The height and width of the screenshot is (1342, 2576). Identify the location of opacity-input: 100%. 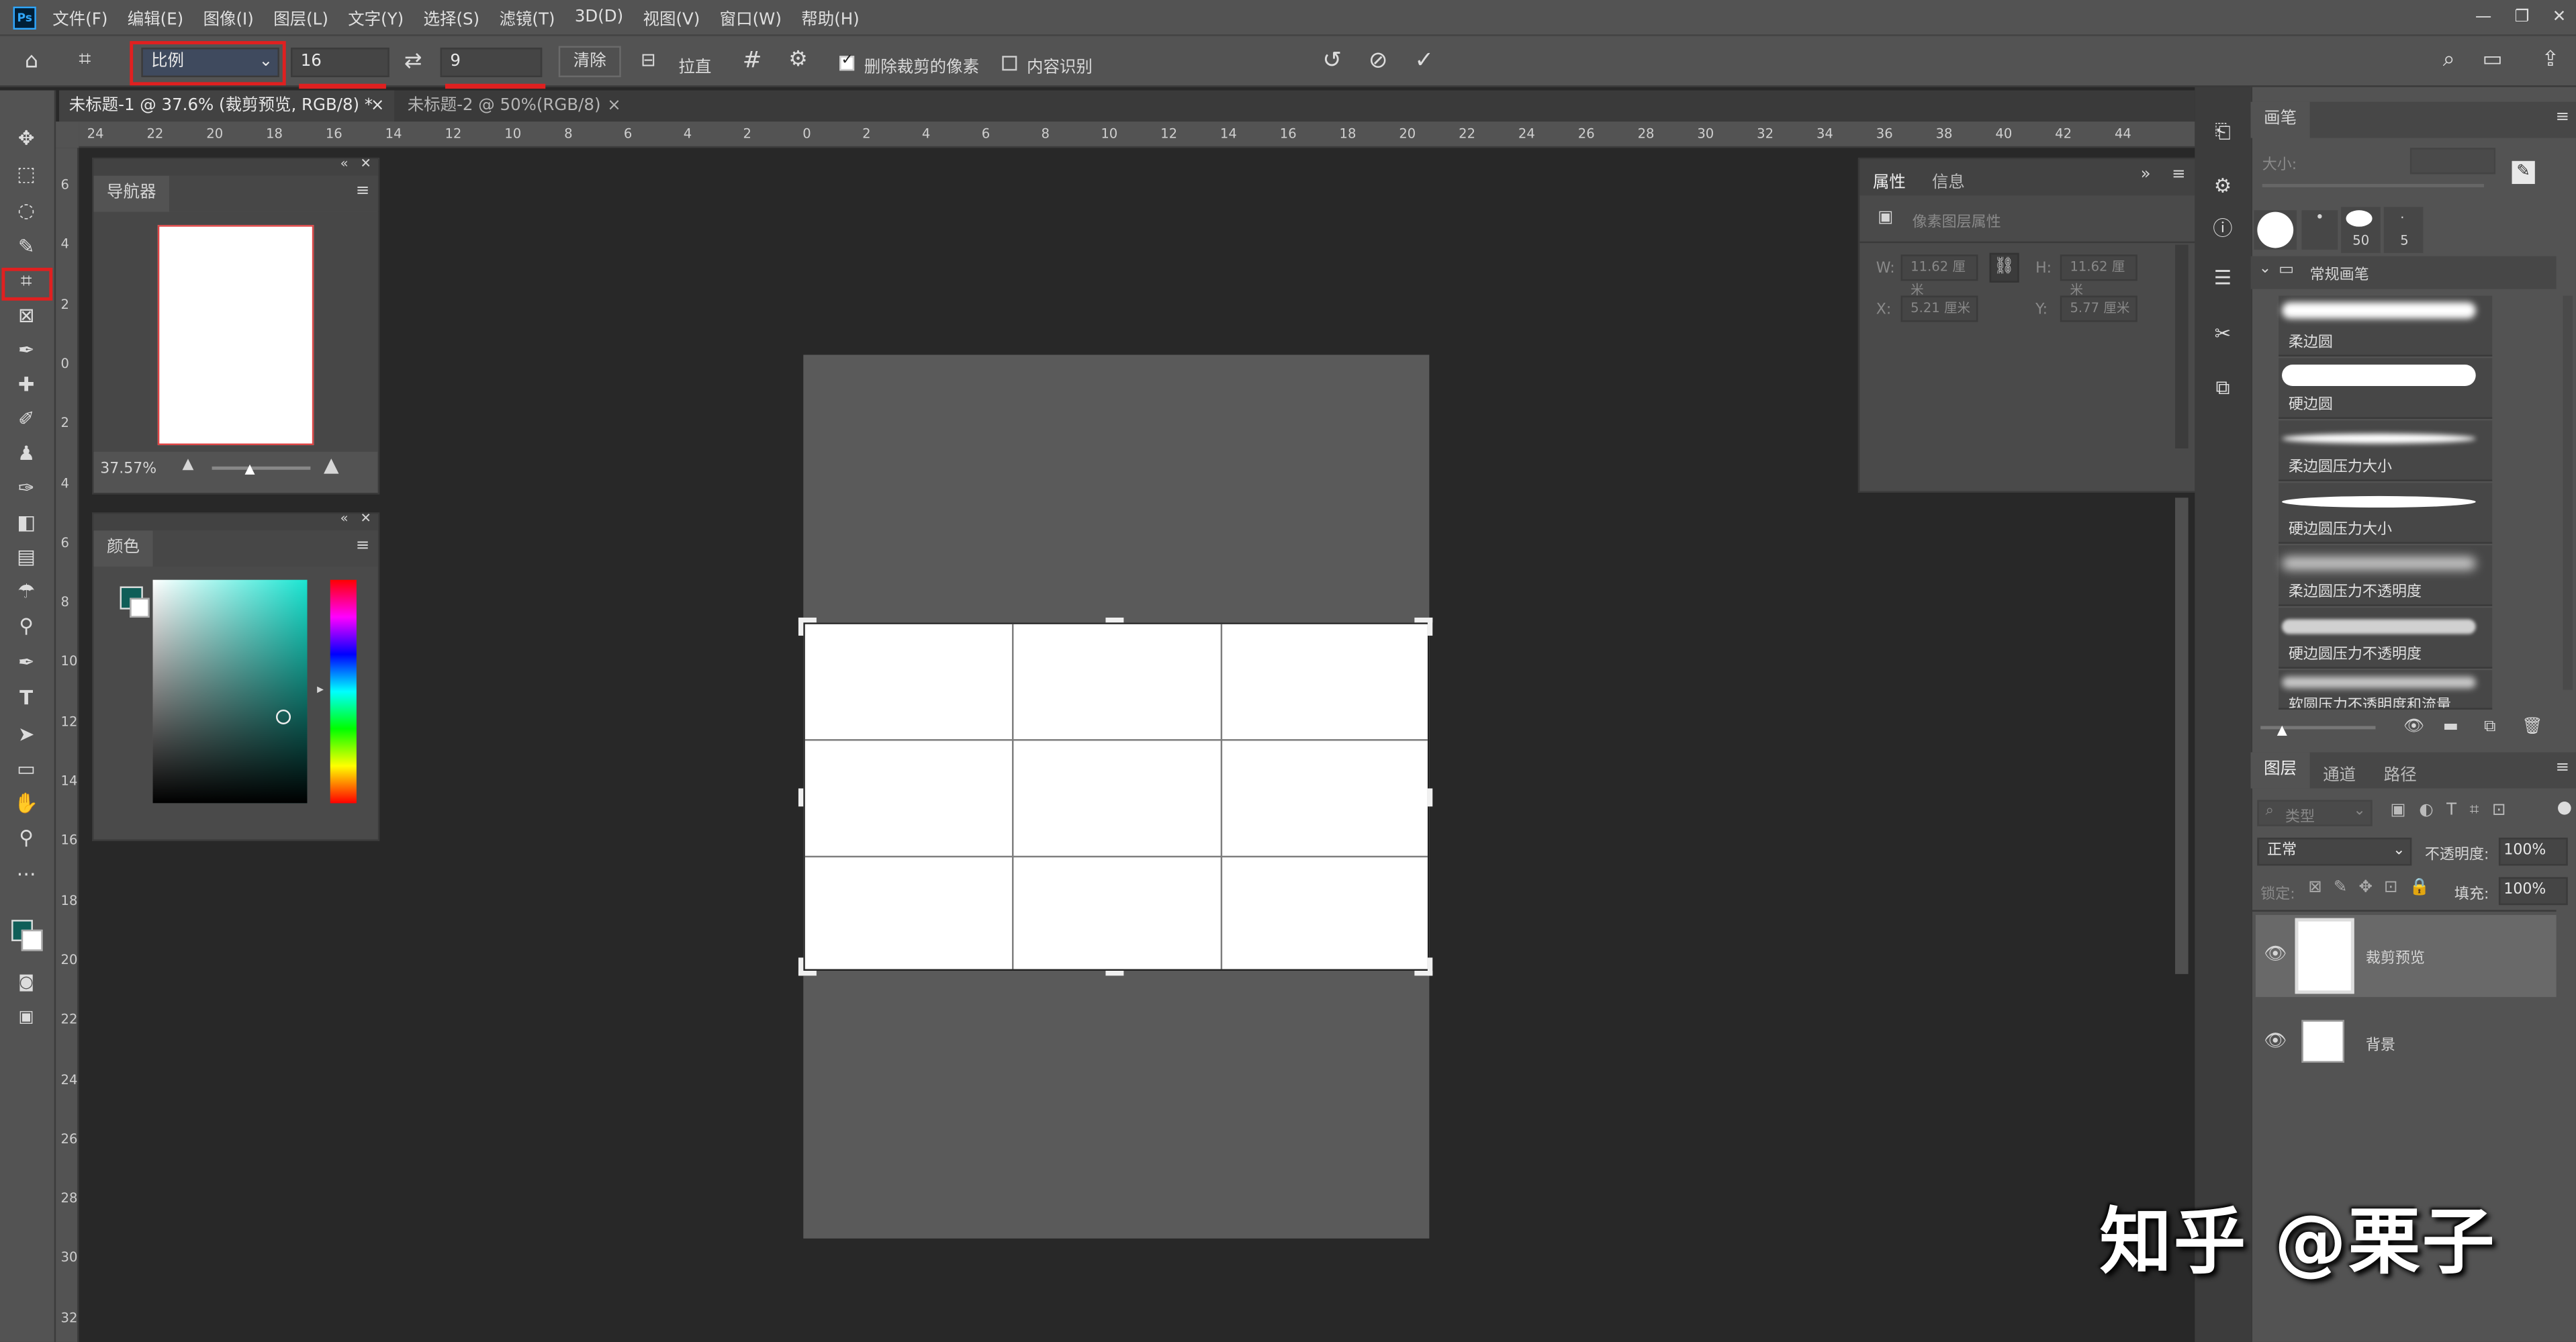
(2533, 851).